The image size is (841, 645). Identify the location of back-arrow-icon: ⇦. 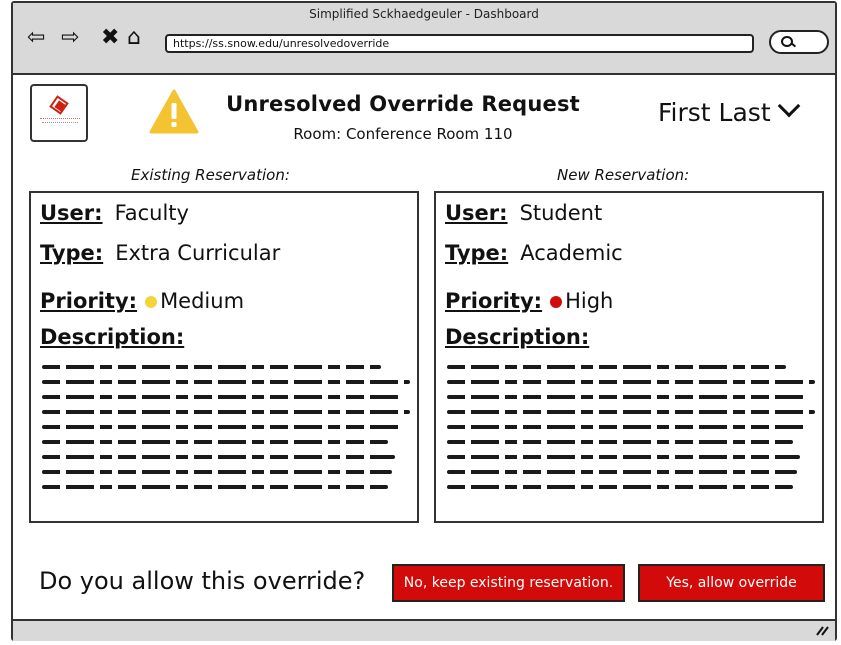
(36, 38).